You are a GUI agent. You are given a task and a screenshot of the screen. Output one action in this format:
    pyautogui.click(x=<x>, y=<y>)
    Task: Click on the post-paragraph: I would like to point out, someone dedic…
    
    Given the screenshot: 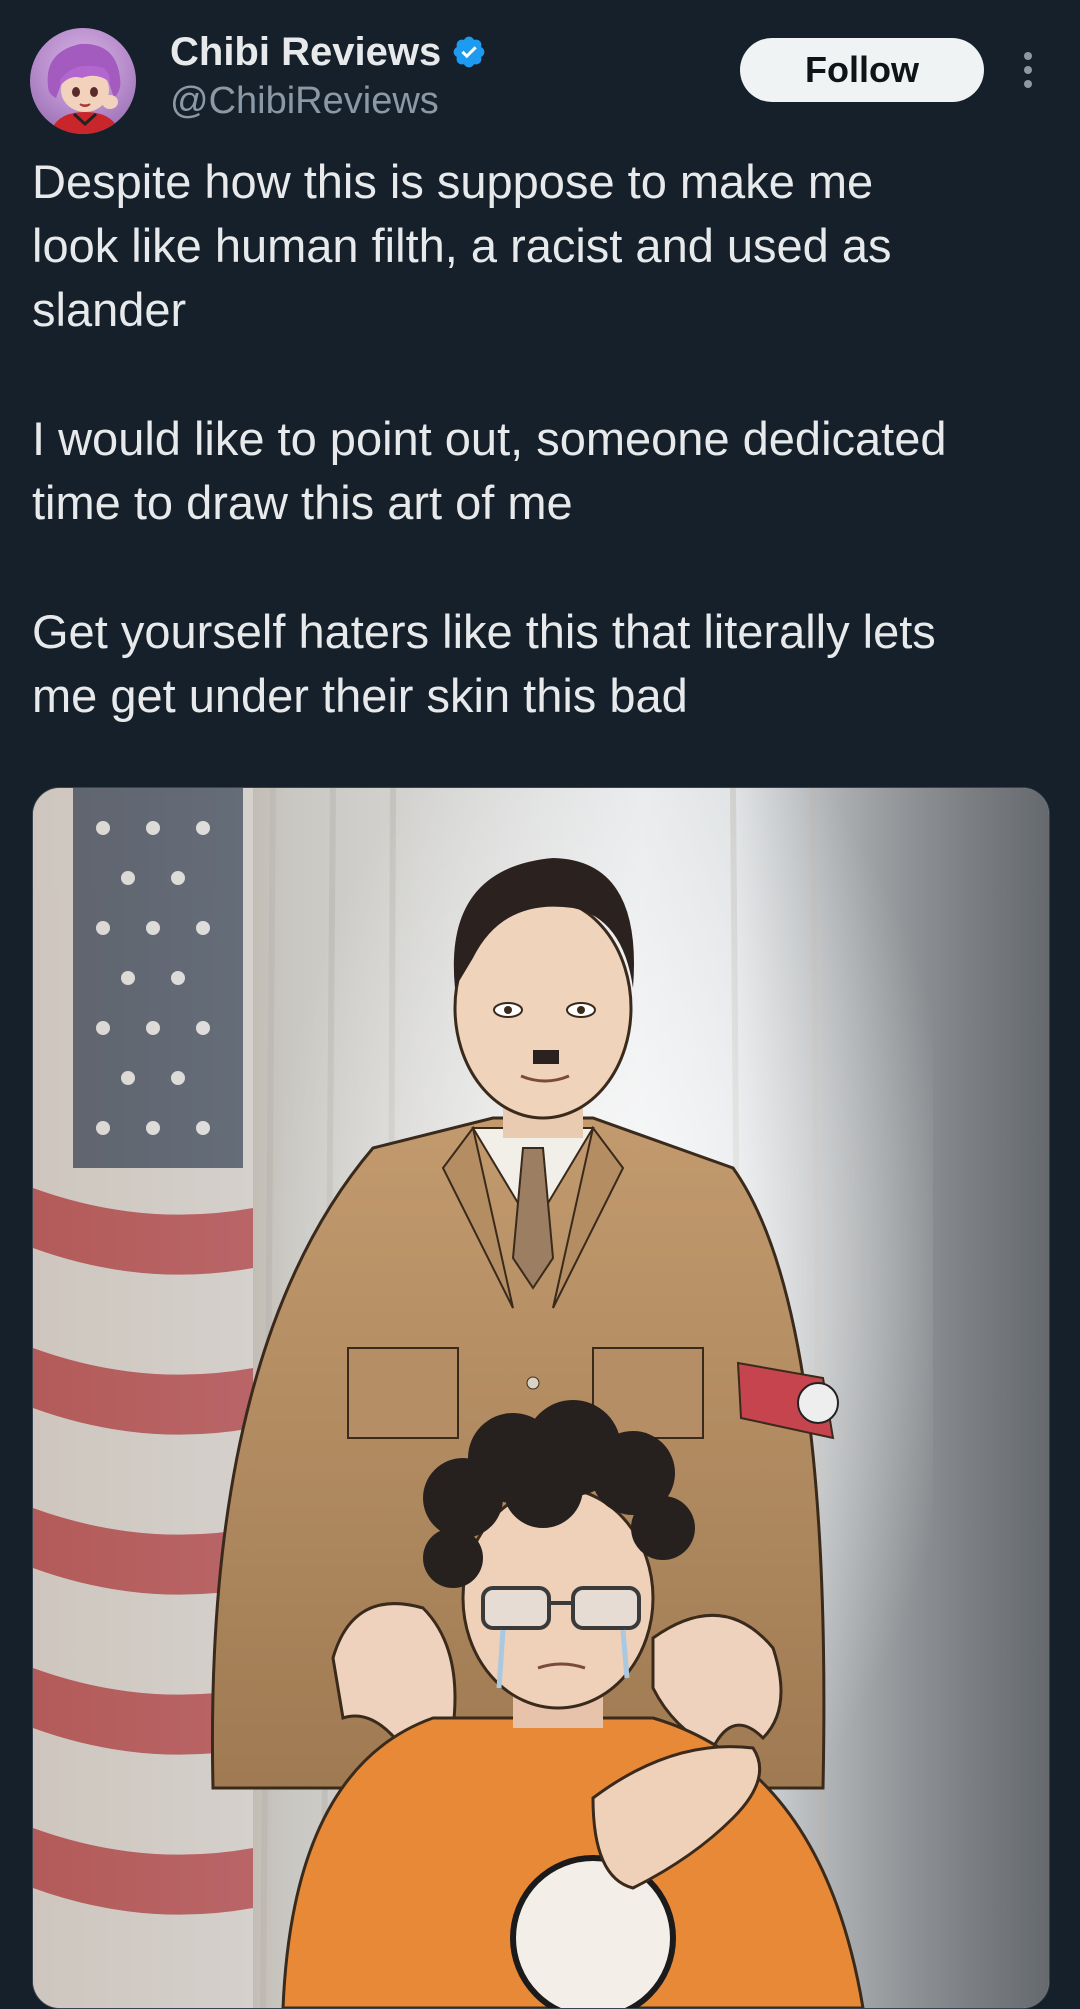 What is the action you would take?
    pyautogui.click(x=489, y=470)
    